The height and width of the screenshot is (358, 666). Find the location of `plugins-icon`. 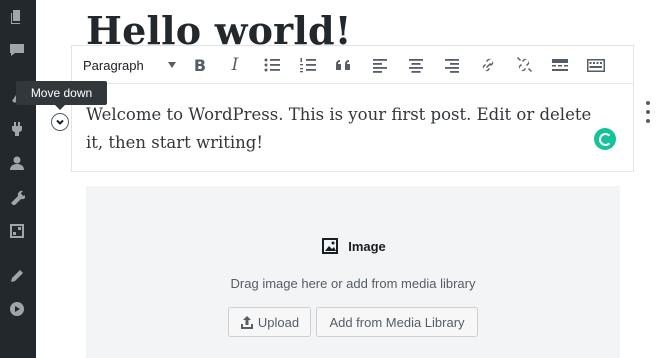

plugins-icon is located at coordinates (17, 129).